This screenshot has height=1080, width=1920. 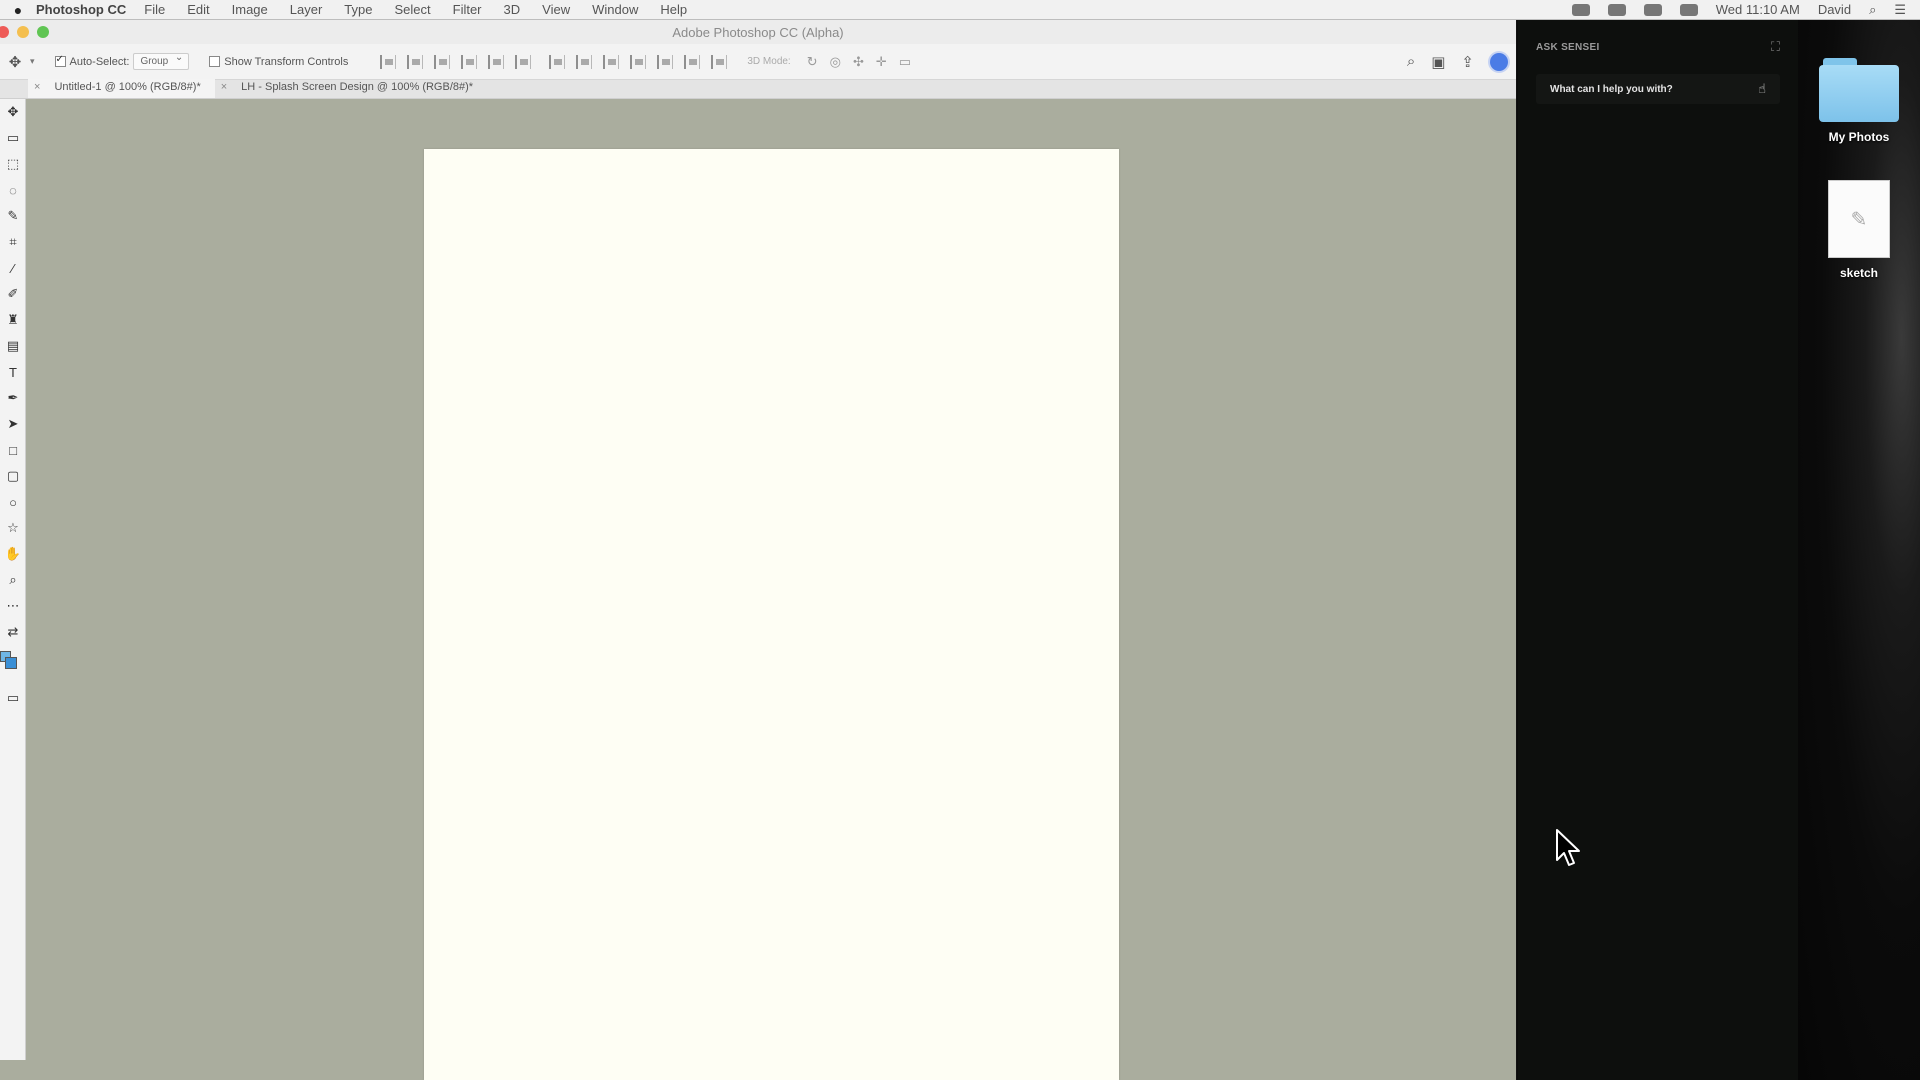 What do you see at coordinates (13, 528) in the screenshot?
I see `polygon-tool-icon: ☆` at bounding box center [13, 528].